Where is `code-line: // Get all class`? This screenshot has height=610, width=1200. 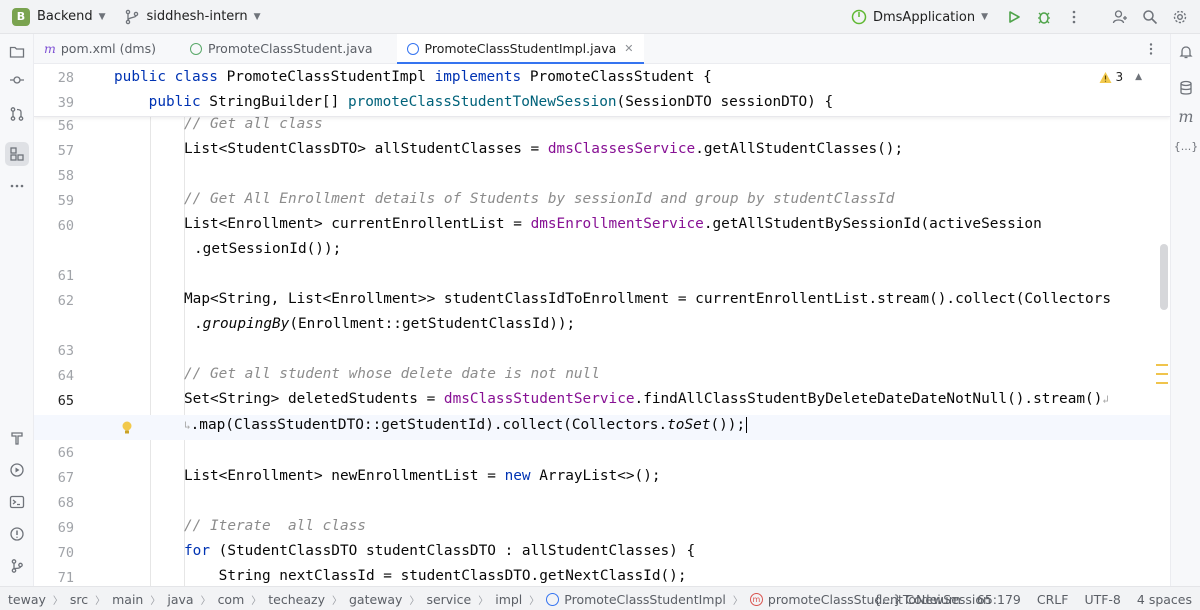 code-line: // Get all class is located at coordinates (253, 124).